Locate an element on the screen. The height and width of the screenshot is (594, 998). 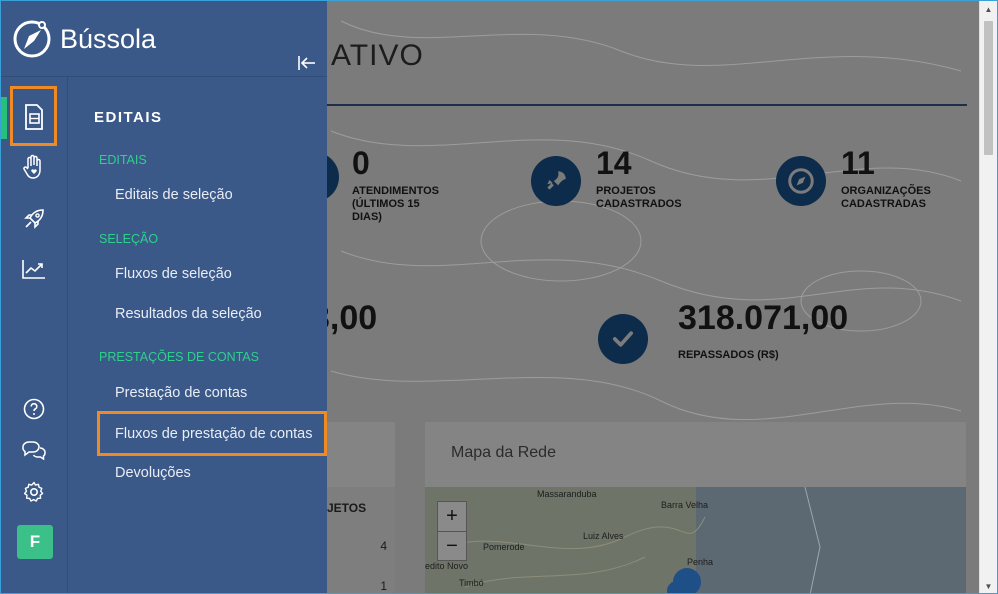
menu-link-devolucoes: Devoluções is located at coordinates (153, 473).